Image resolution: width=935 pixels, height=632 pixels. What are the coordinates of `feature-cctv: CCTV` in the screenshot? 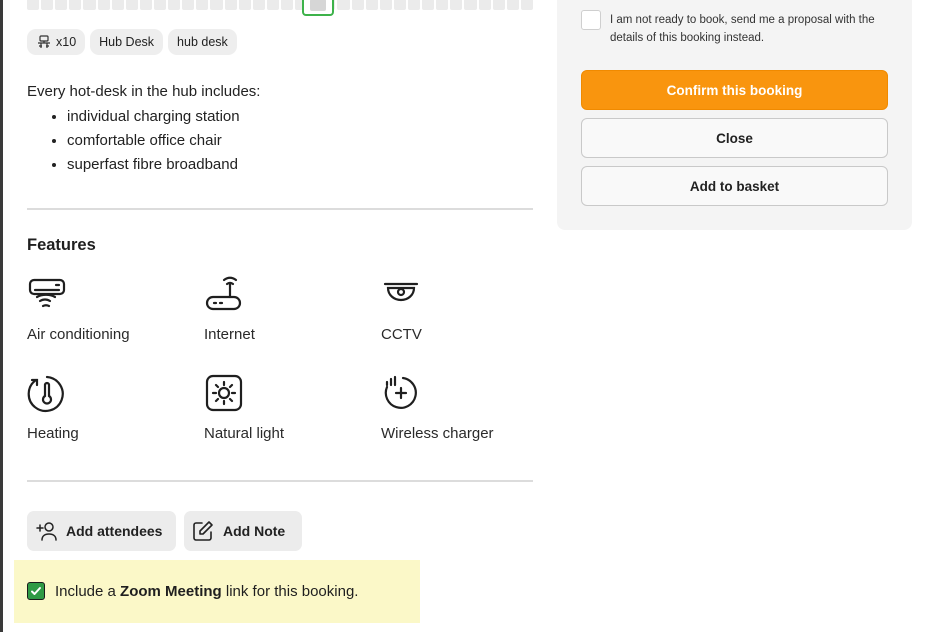 It's located at (466, 308).